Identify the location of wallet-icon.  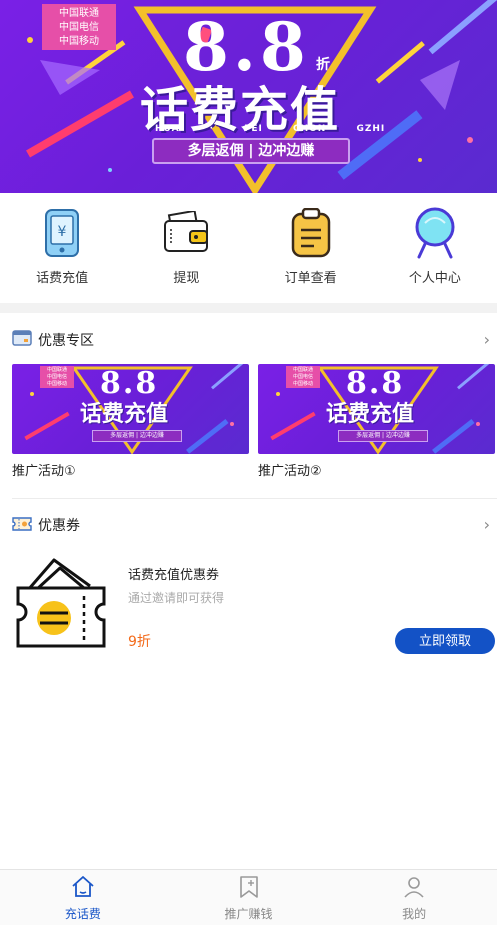
(186, 233).